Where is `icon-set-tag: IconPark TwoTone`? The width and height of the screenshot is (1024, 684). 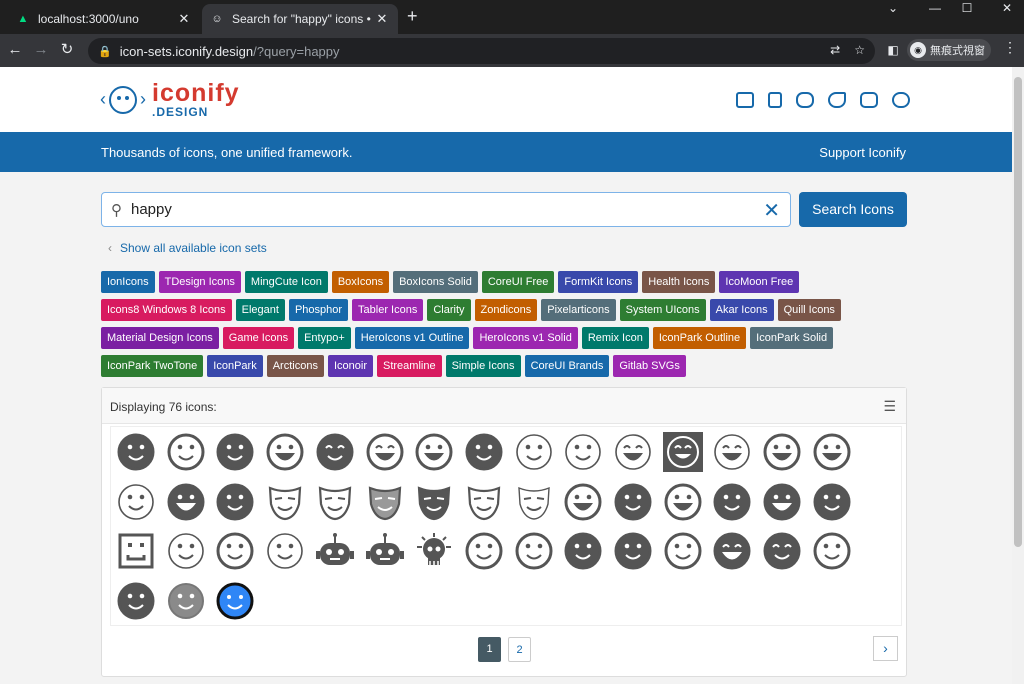 icon-set-tag: IconPark TwoTone is located at coordinates (152, 366).